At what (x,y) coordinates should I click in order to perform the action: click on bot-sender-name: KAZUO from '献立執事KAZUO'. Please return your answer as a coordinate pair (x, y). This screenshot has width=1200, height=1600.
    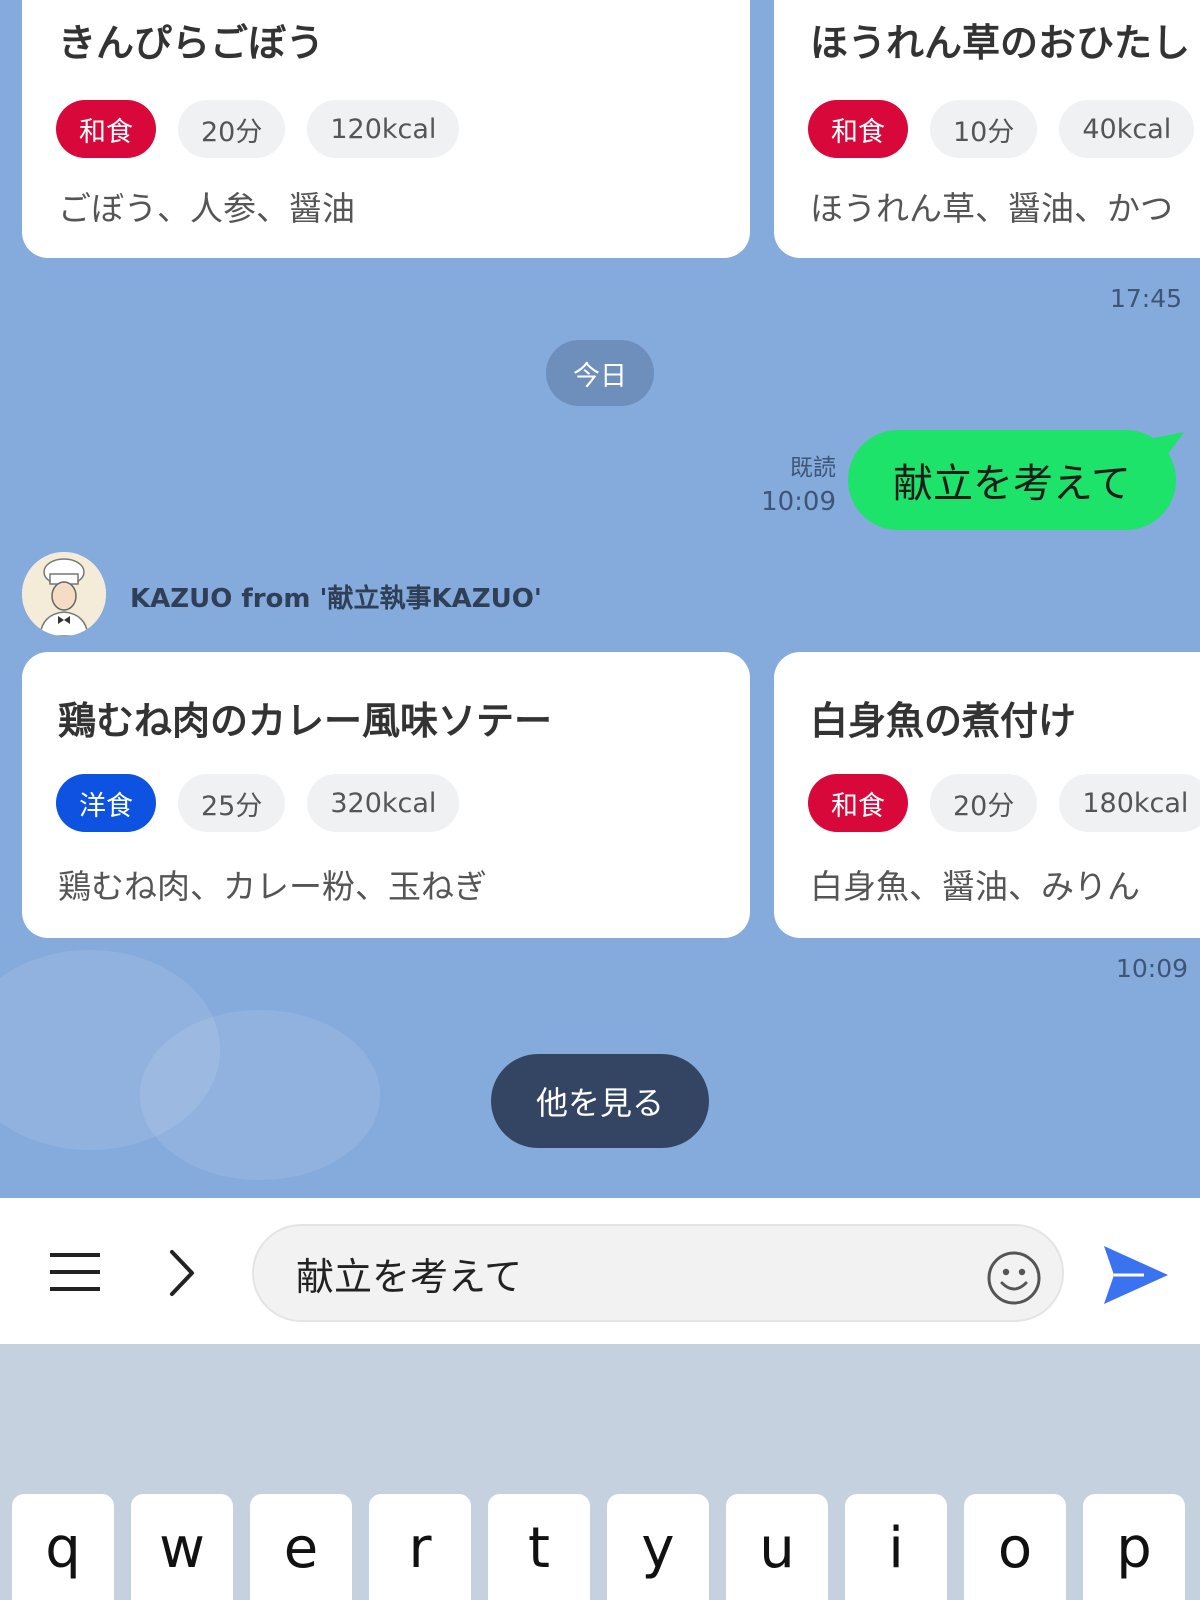
    Looking at the image, I should click on (336, 599).